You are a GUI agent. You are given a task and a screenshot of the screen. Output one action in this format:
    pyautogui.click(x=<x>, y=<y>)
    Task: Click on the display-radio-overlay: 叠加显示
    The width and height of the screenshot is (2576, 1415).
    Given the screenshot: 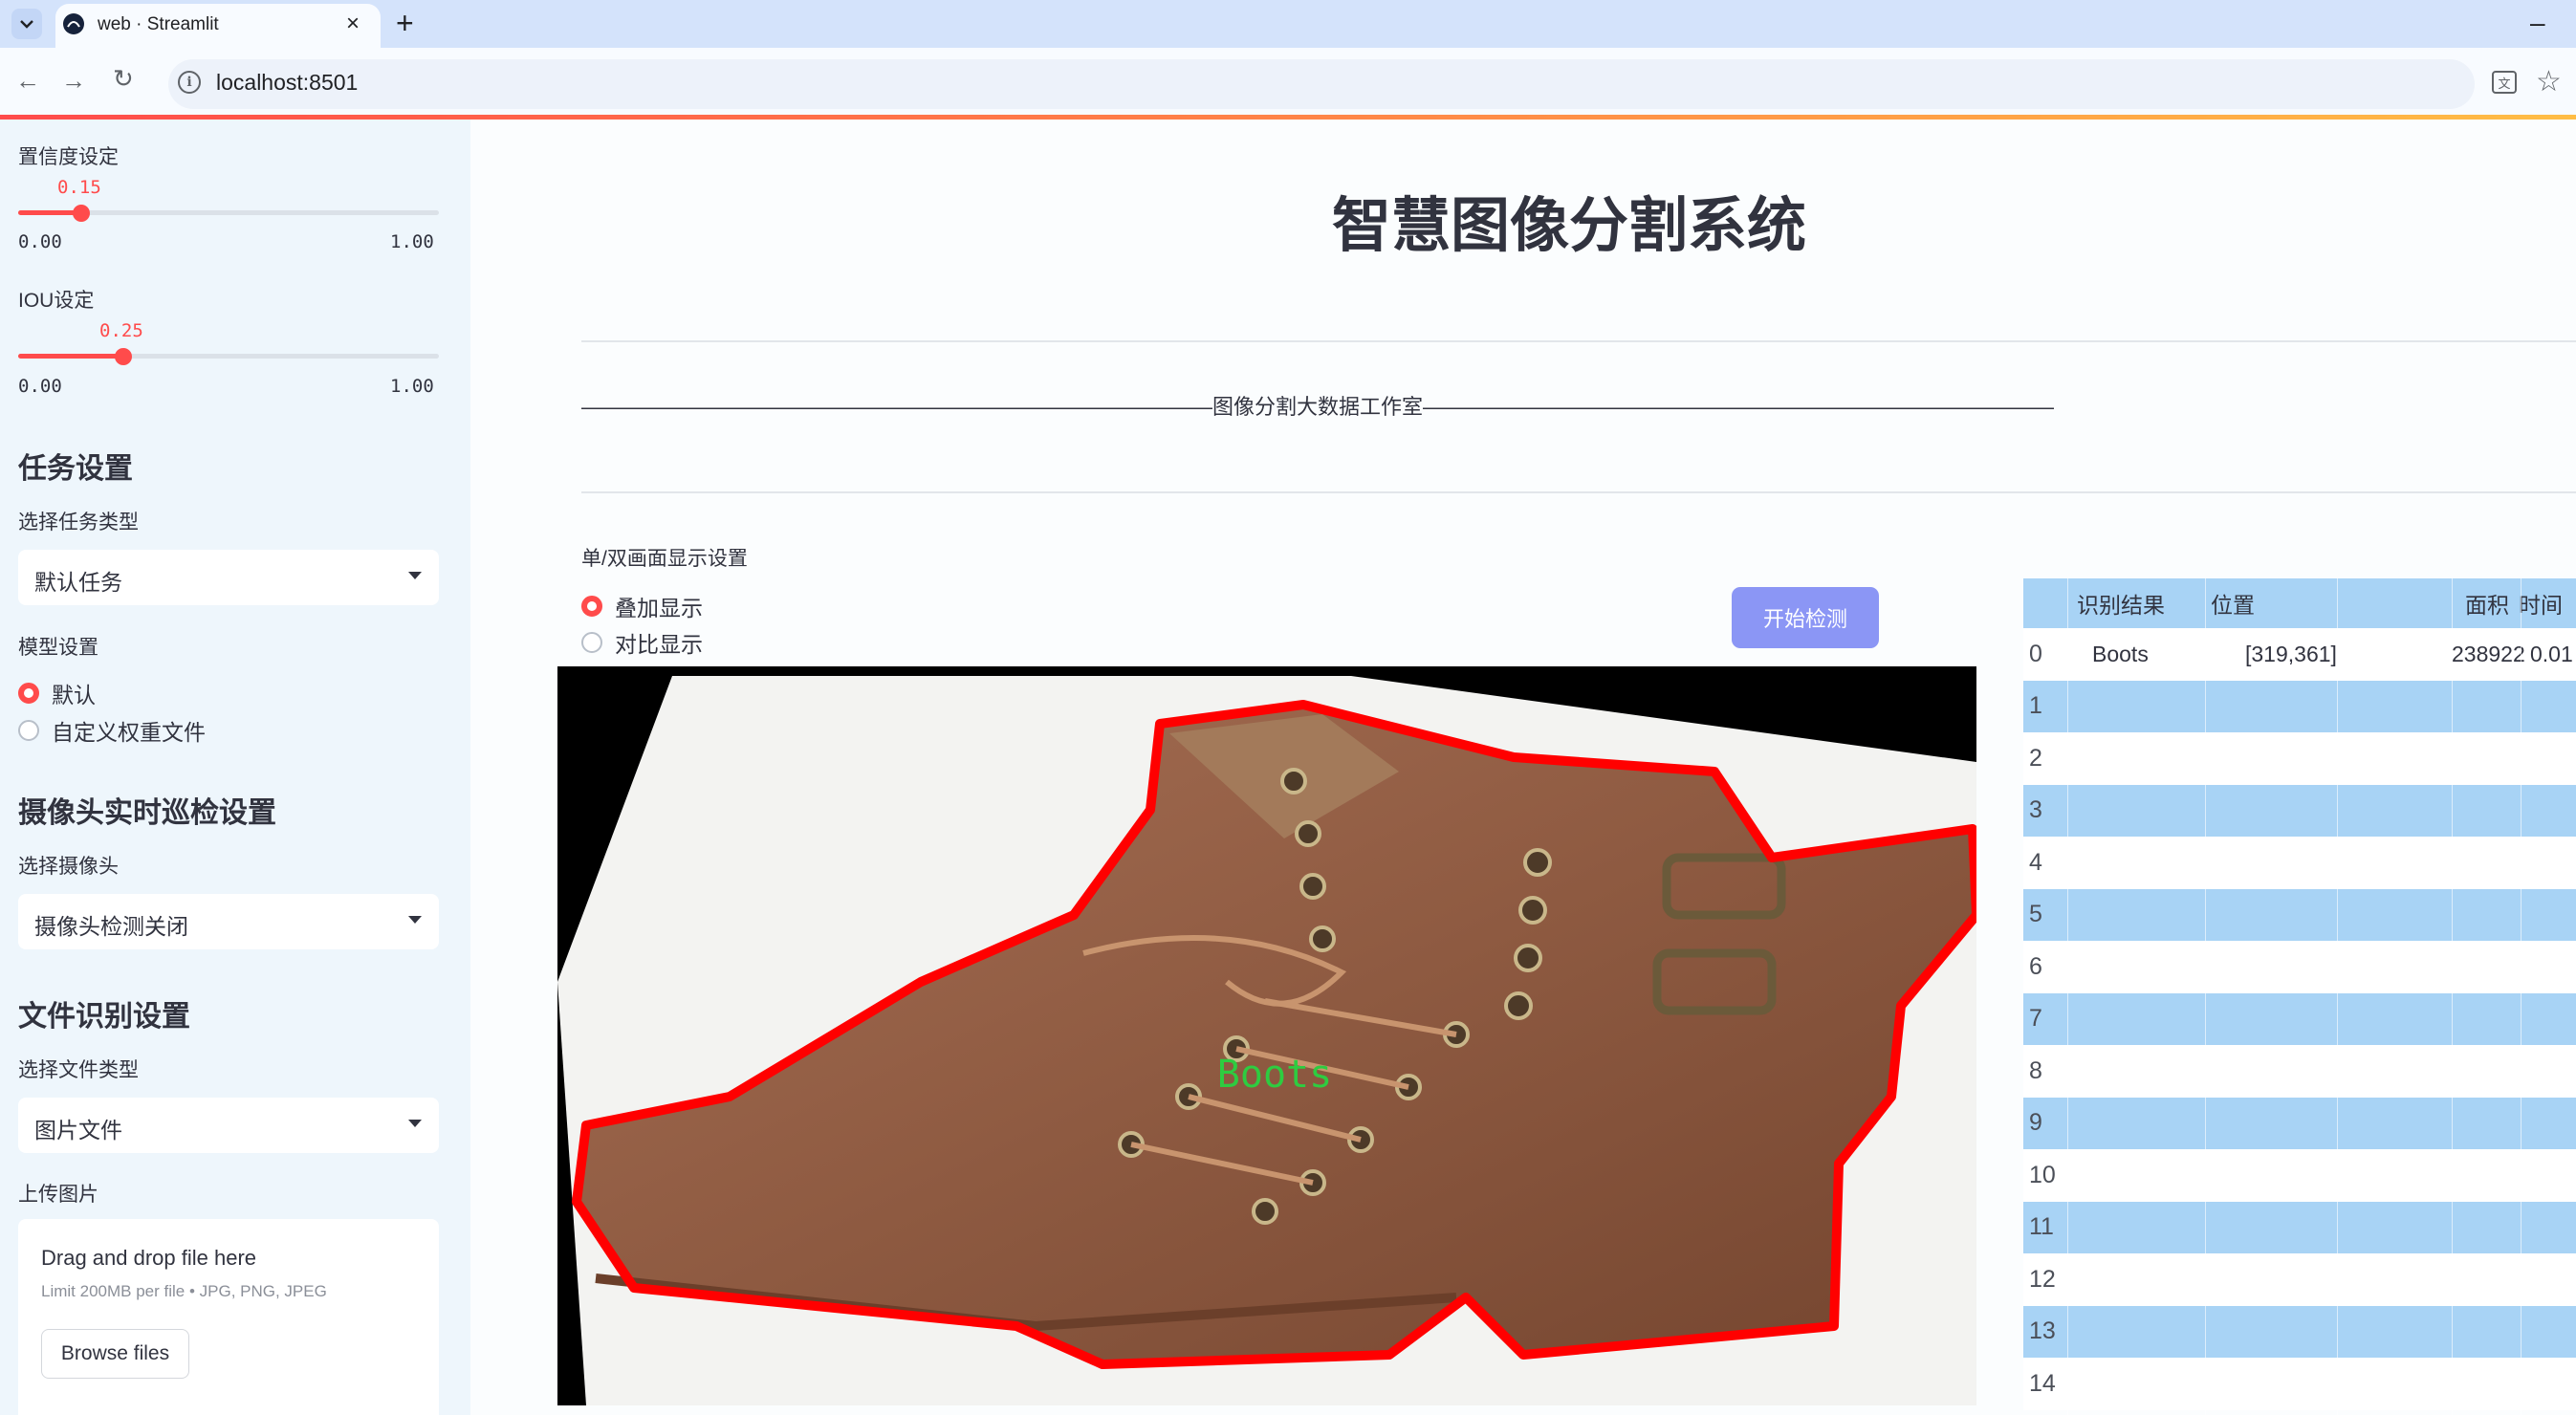 What is the action you would take?
    pyautogui.click(x=642, y=606)
    